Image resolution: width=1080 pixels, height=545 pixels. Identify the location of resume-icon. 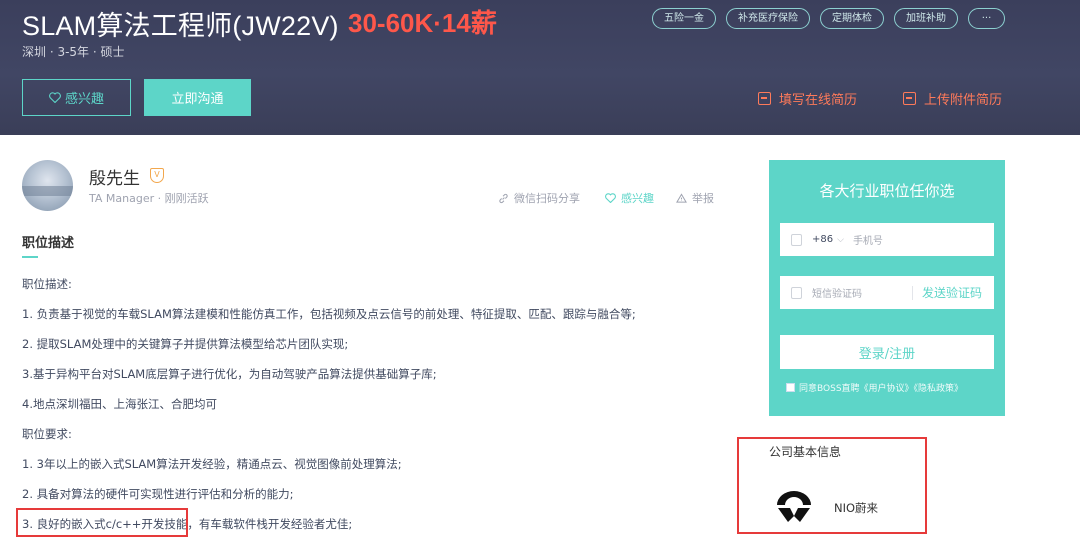
(764, 98).